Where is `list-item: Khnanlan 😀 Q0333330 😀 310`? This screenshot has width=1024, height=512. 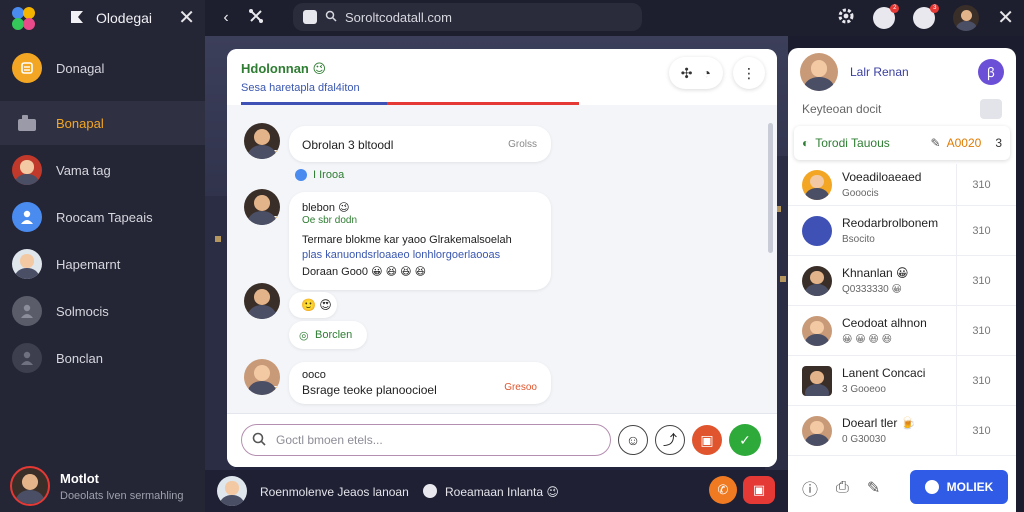 list-item: Khnanlan 😀 Q0333330 😀 310 is located at coordinates (902, 281).